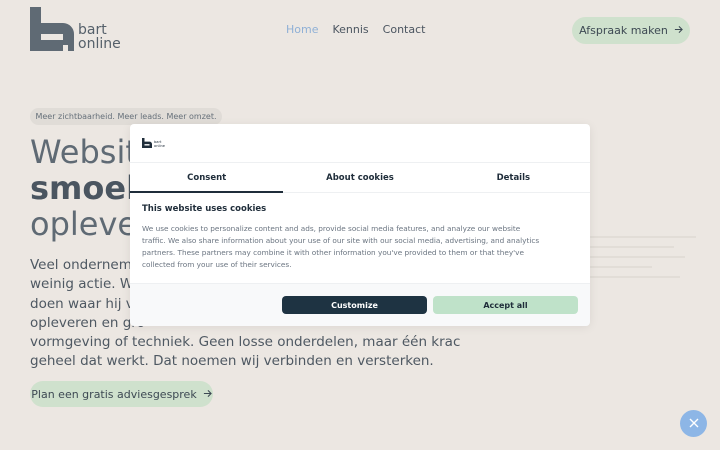 The image size is (720, 450). Describe the element at coordinates (354, 305) in the screenshot. I see `customize-button: Customize` at that location.